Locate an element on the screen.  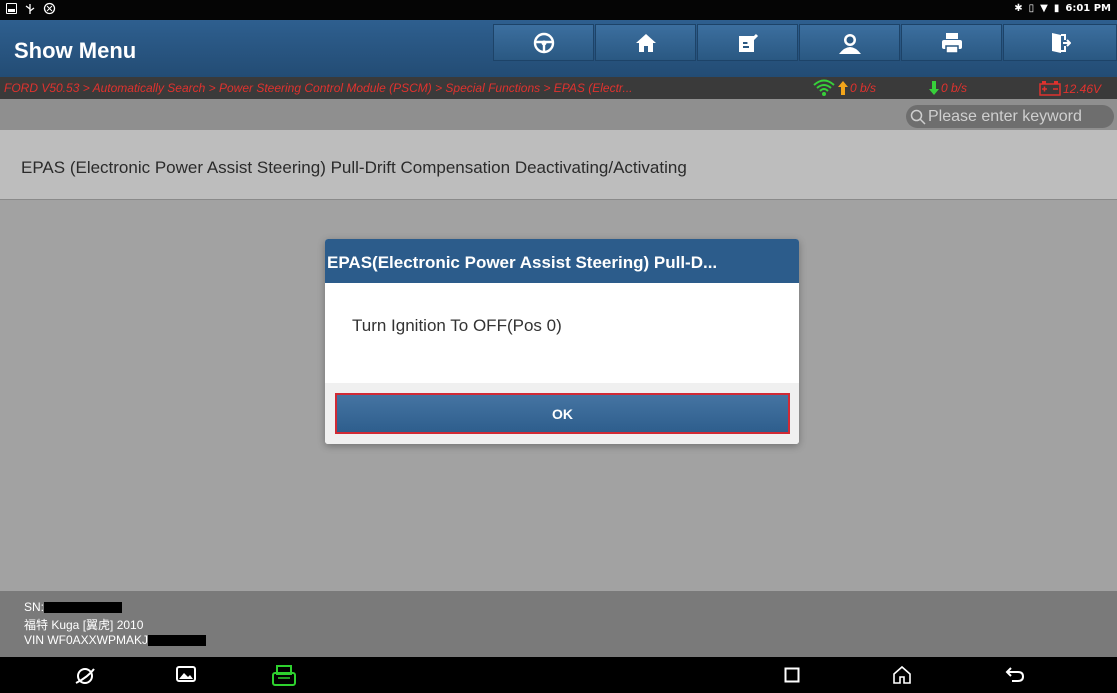
home-nav-icon is located at coordinates (902, 674).